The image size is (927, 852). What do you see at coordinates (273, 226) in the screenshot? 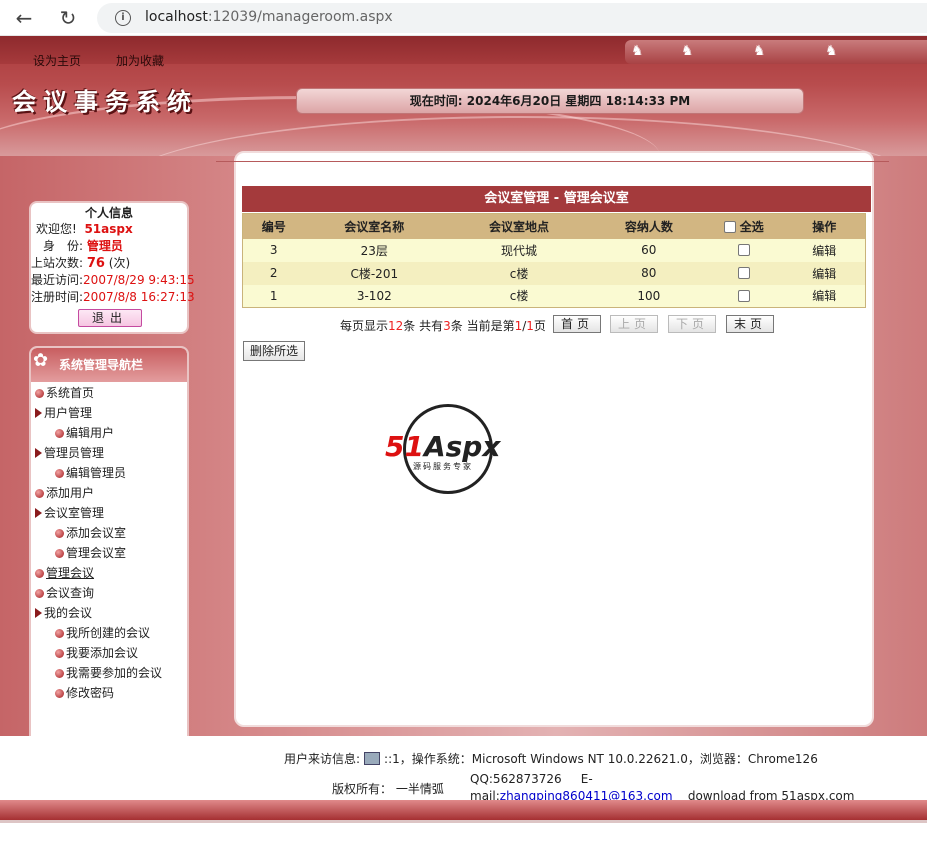
I see `col-id: 编号` at bounding box center [273, 226].